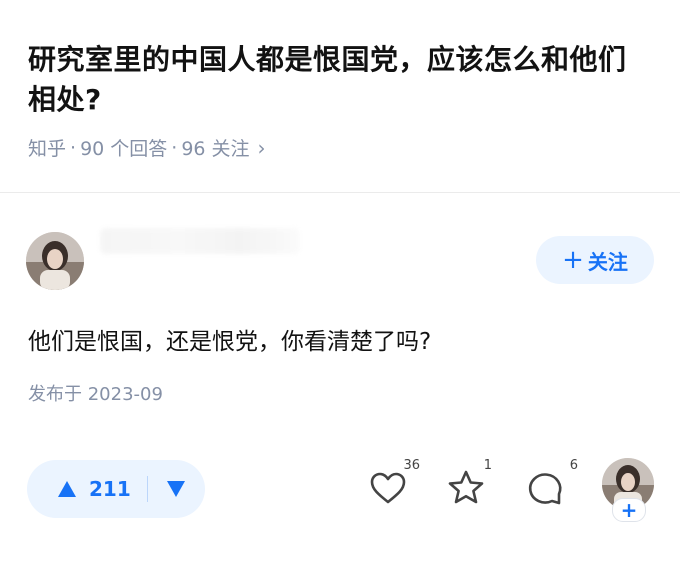  What do you see at coordinates (110, 489) in the screenshot?
I see `upvote-count: 211` at bounding box center [110, 489].